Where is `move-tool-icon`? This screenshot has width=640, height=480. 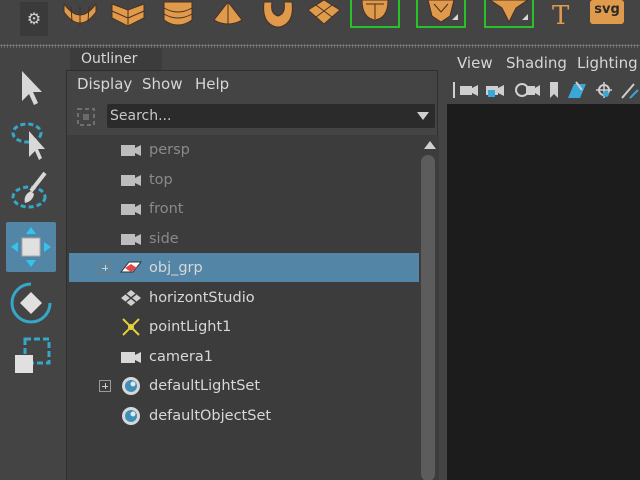
move-tool-icon is located at coordinates (31, 247).